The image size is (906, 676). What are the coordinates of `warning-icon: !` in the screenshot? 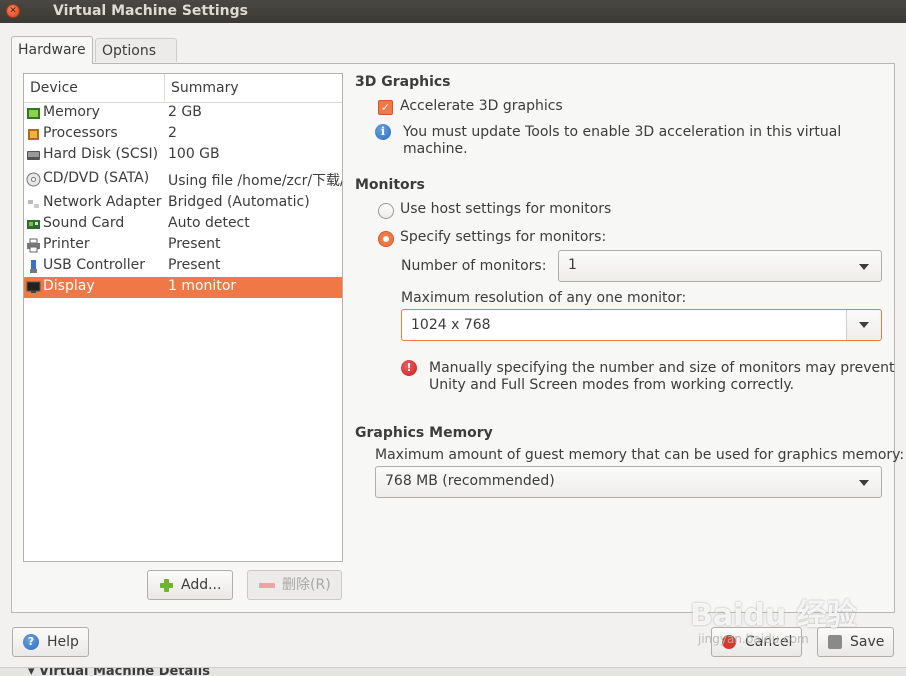 It's located at (409, 368).